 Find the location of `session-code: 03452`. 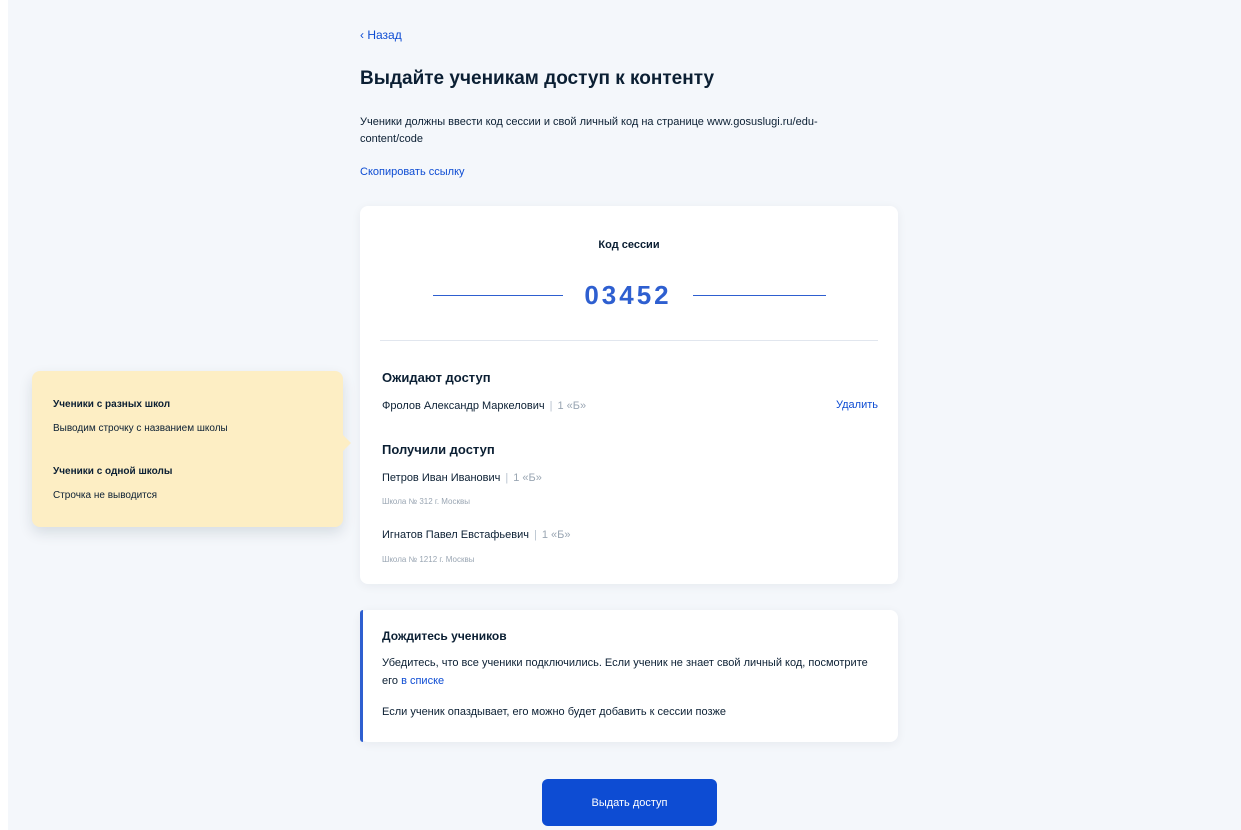

session-code: 03452 is located at coordinates (628, 295).